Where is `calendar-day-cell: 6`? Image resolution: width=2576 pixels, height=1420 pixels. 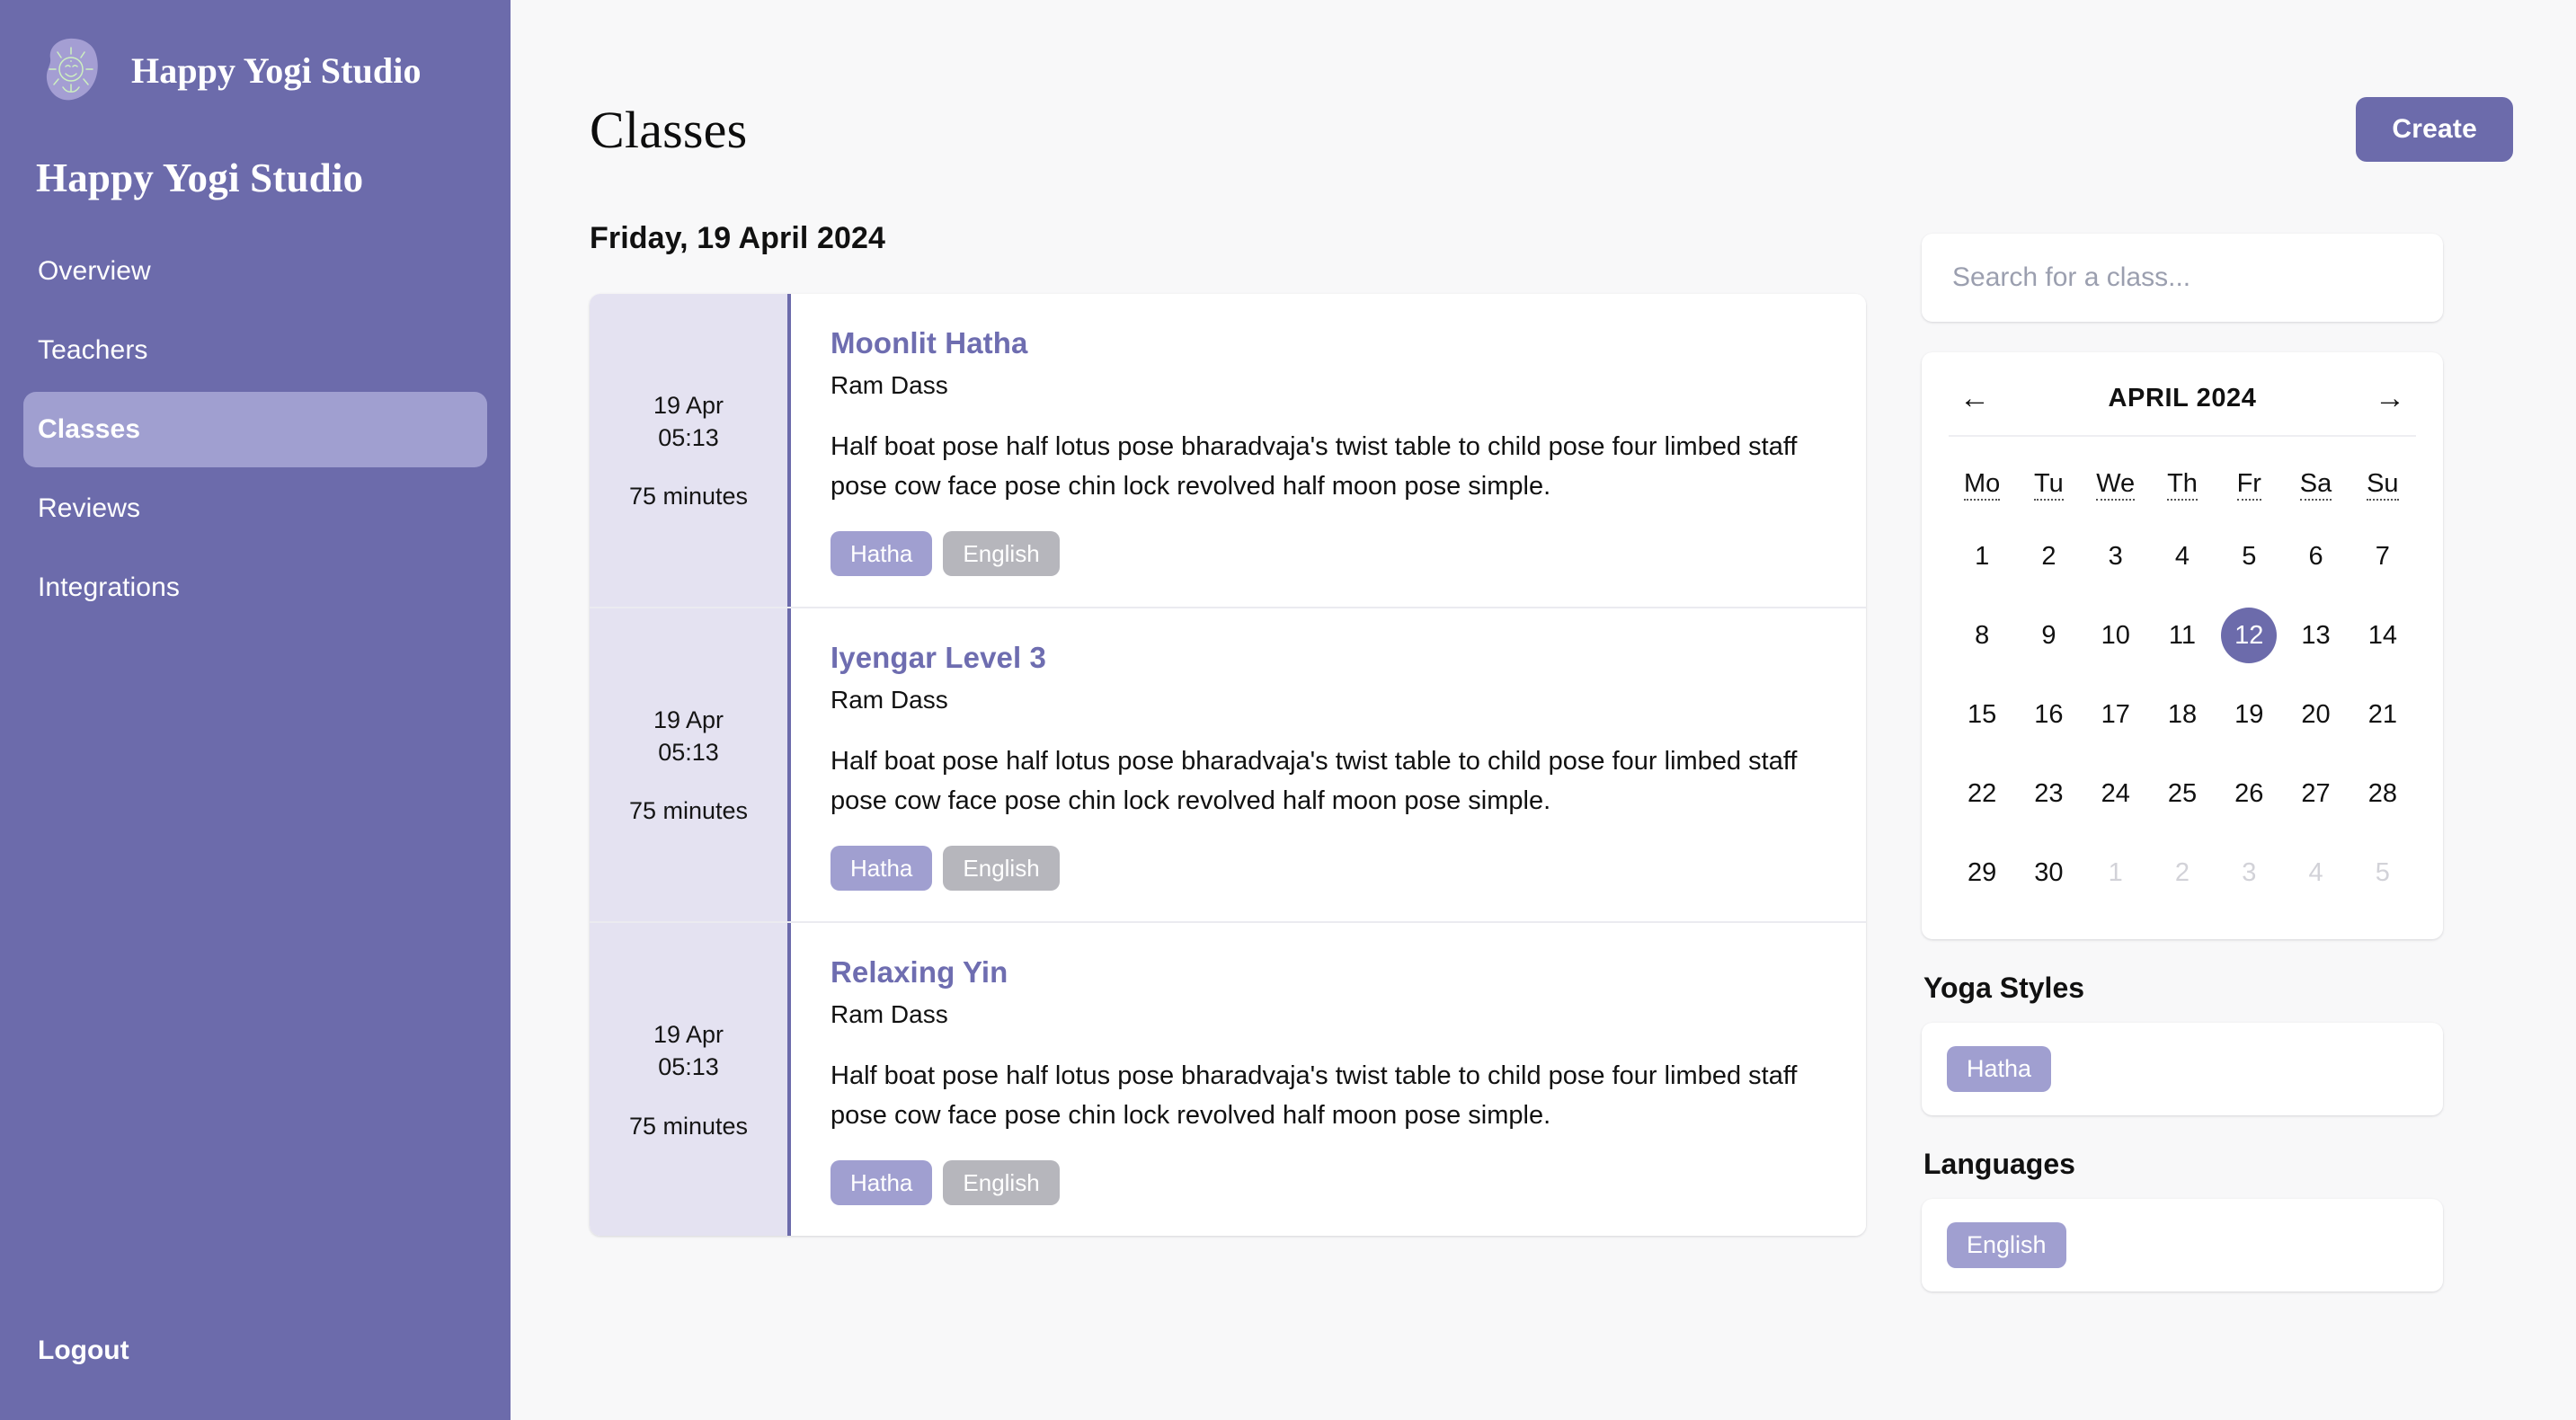 calendar-day-cell: 6 is located at coordinates (2315, 557).